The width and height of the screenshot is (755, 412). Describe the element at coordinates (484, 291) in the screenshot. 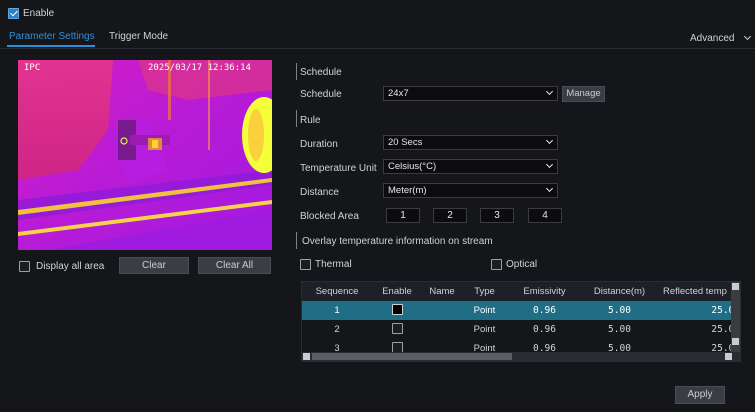

I see `col-type: Type` at that location.